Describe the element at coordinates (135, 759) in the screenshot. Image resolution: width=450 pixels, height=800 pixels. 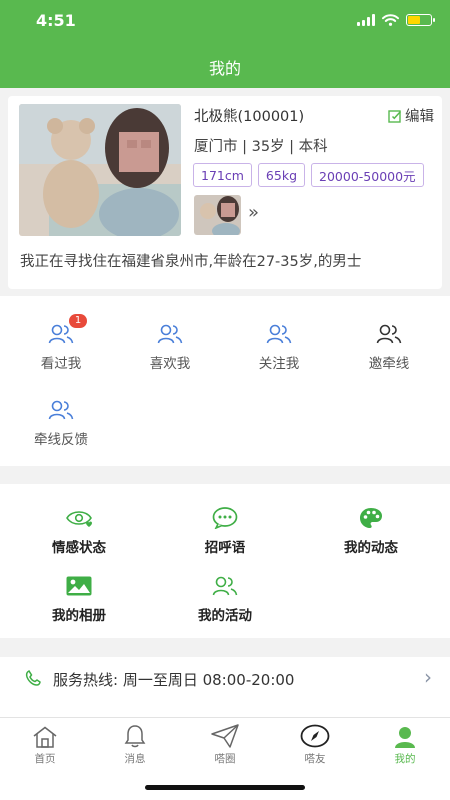
I see `tab-messages-label: 消息` at that location.